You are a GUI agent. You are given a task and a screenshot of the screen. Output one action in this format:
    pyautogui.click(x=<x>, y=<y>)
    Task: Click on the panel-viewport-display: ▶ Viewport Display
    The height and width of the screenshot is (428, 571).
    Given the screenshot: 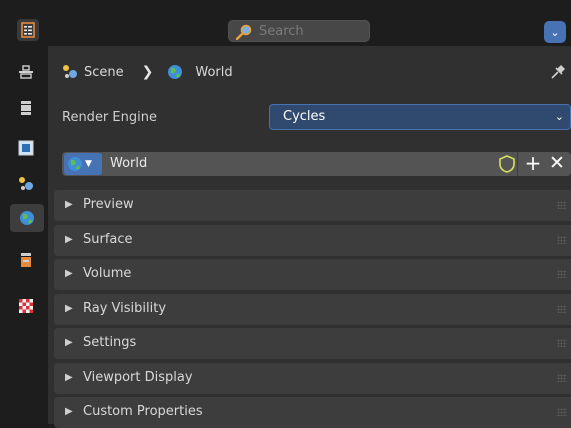 What is the action you would take?
    pyautogui.click(x=312, y=378)
    